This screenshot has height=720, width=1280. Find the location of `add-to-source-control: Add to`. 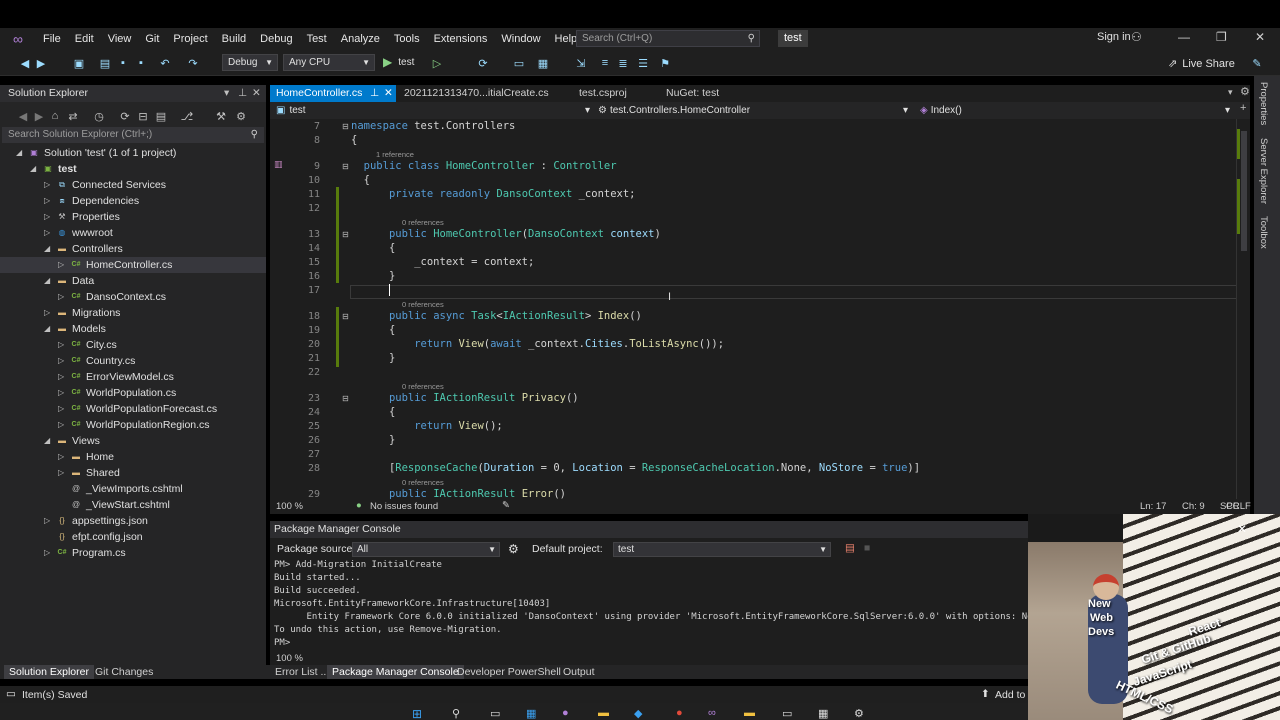

add-to-source-control: Add to is located at coordinates (1010, 695).